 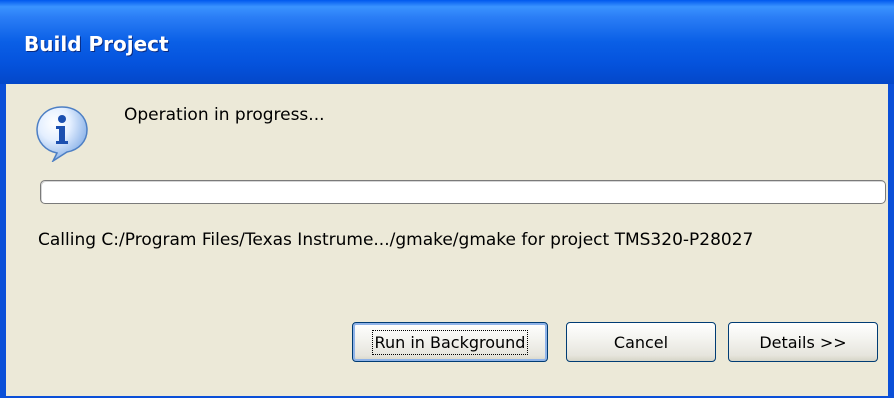 I want to click on details-label: Details >>, so click(x=803, y=342).